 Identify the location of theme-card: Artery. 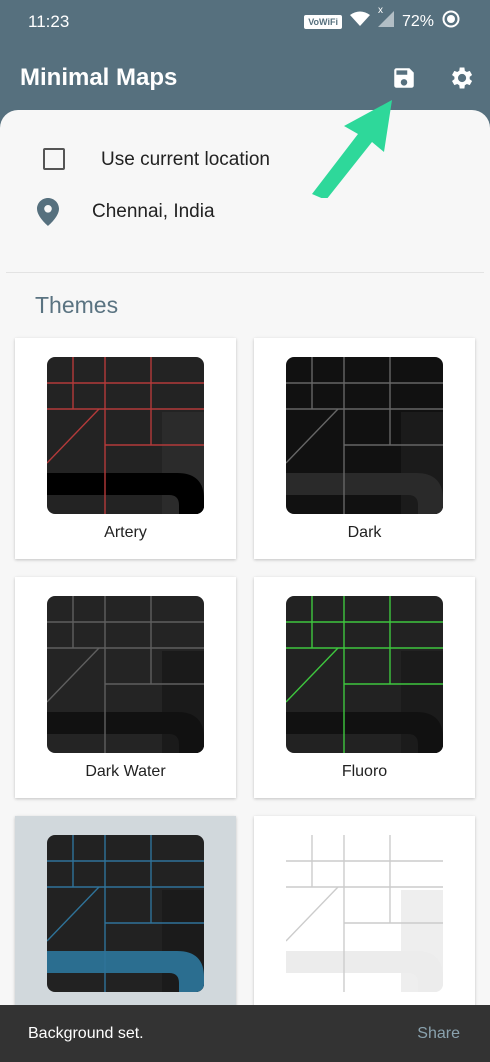
(125, 448).